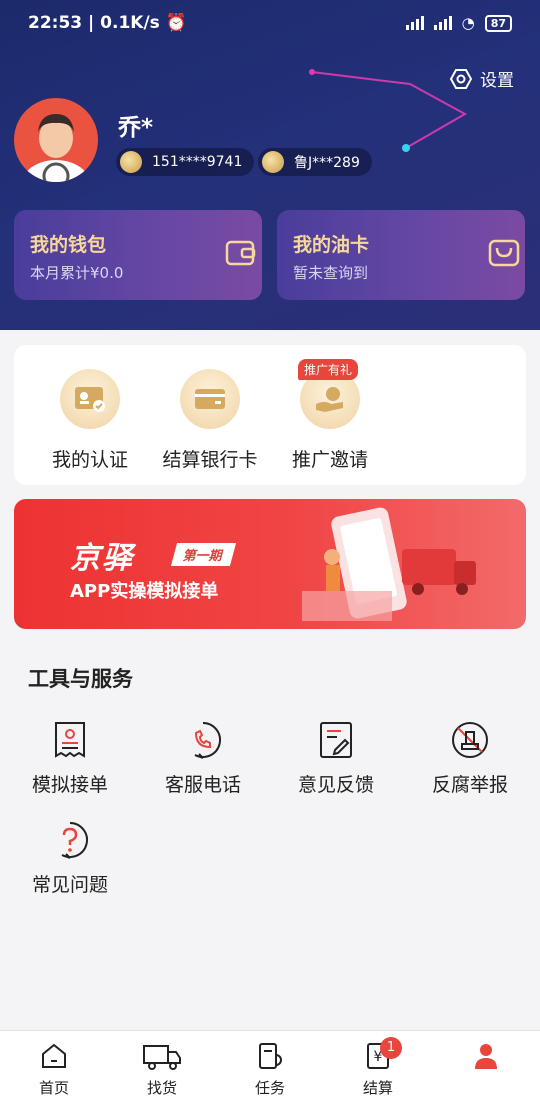  What do you see at coordinates (77, 273) in the screenshot?
I see `wallet-subtitle: 本月累计¥0.0` at bounding box center [77, 273].